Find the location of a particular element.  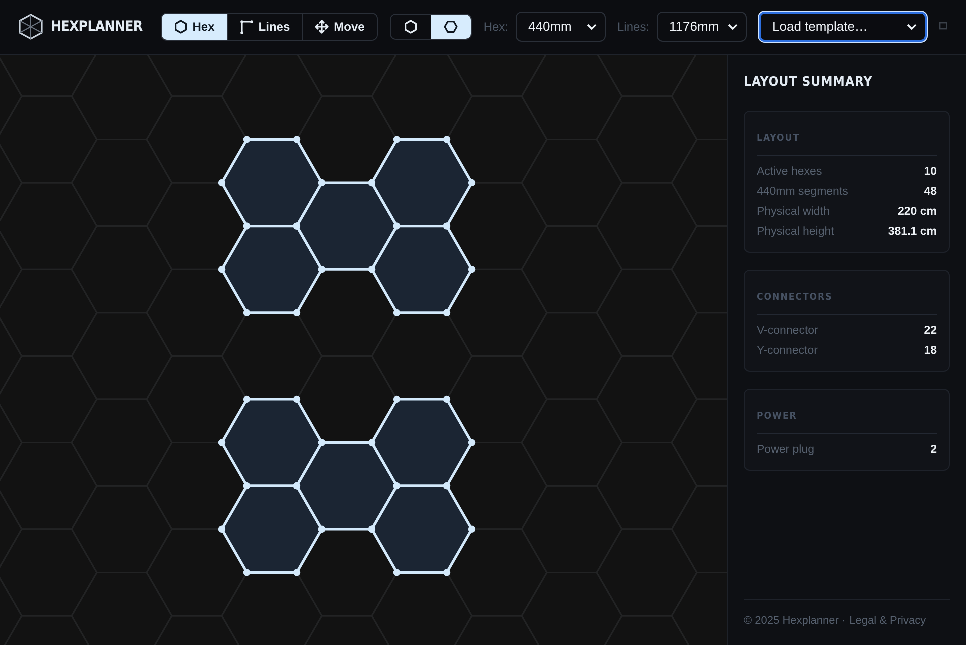

orientation-toggle is located at coordinates (450, 27).